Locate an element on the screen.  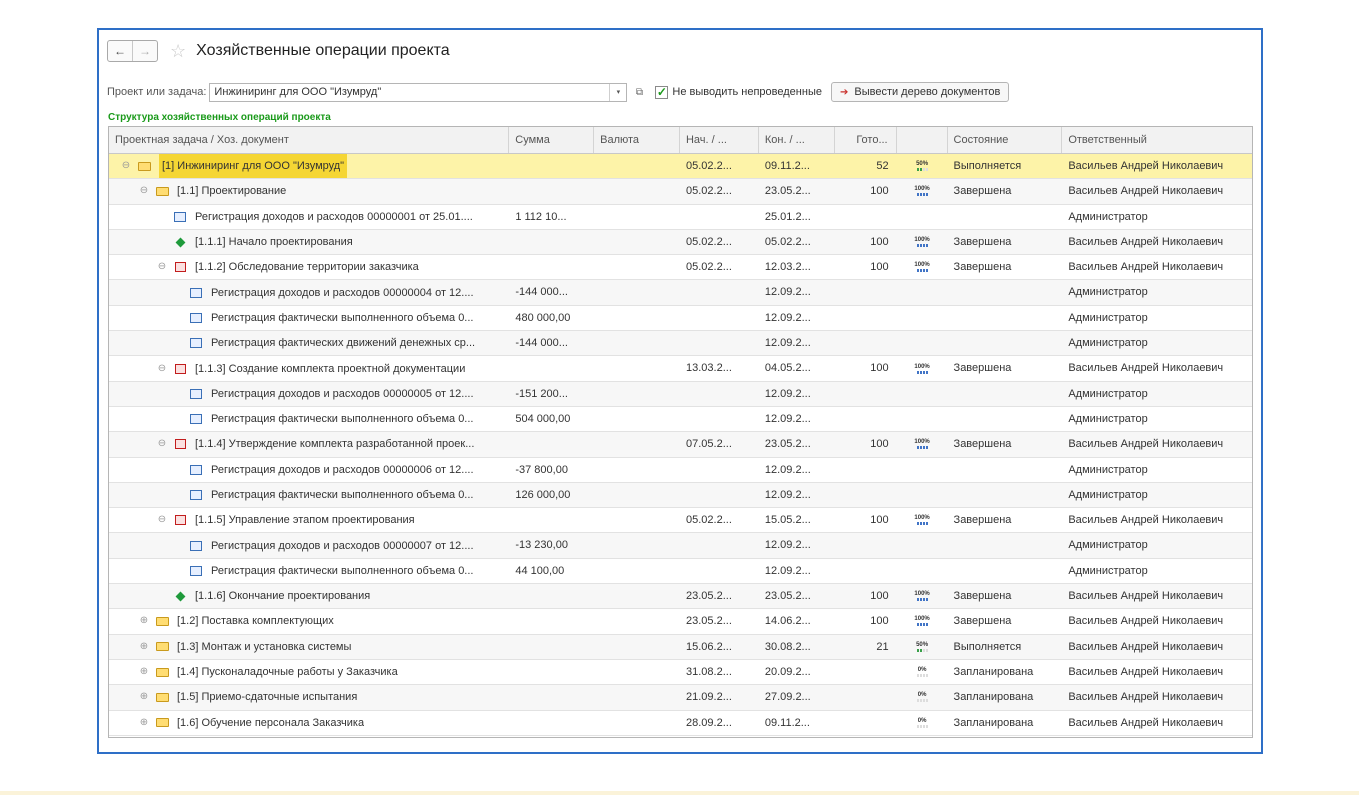
forward-button: → is located at coordinates (145, 51).